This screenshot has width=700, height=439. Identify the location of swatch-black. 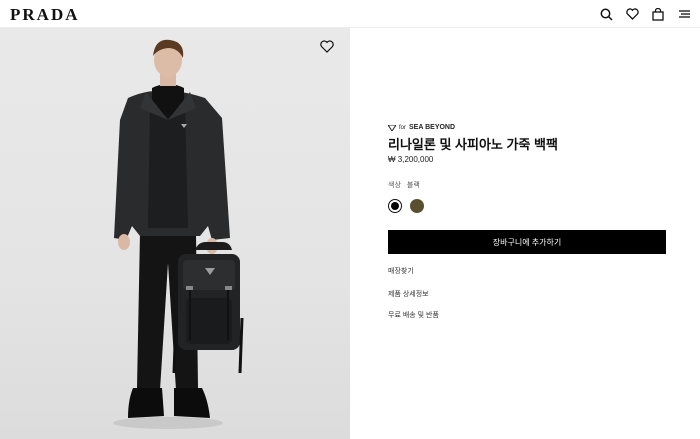
(395, 206).